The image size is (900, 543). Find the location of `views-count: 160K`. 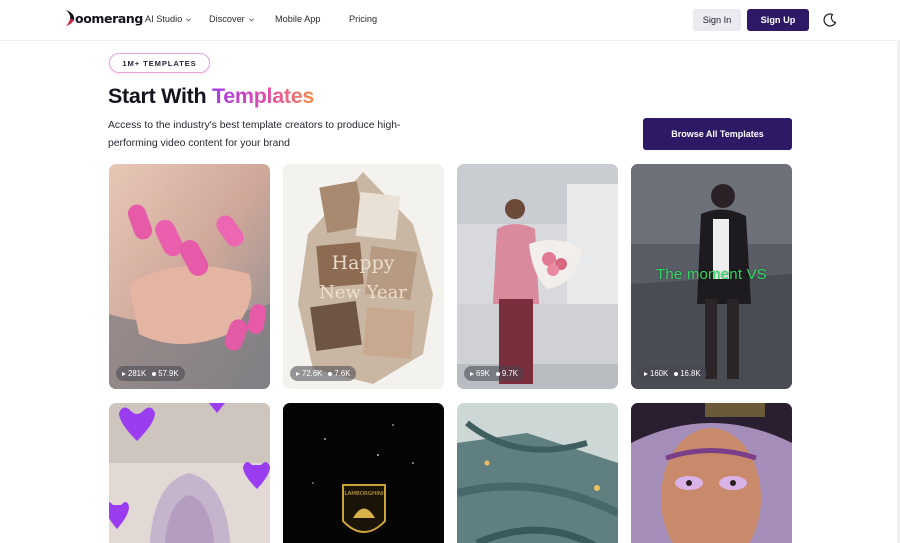

views-count: 160K is located at coordinates (659, 373).